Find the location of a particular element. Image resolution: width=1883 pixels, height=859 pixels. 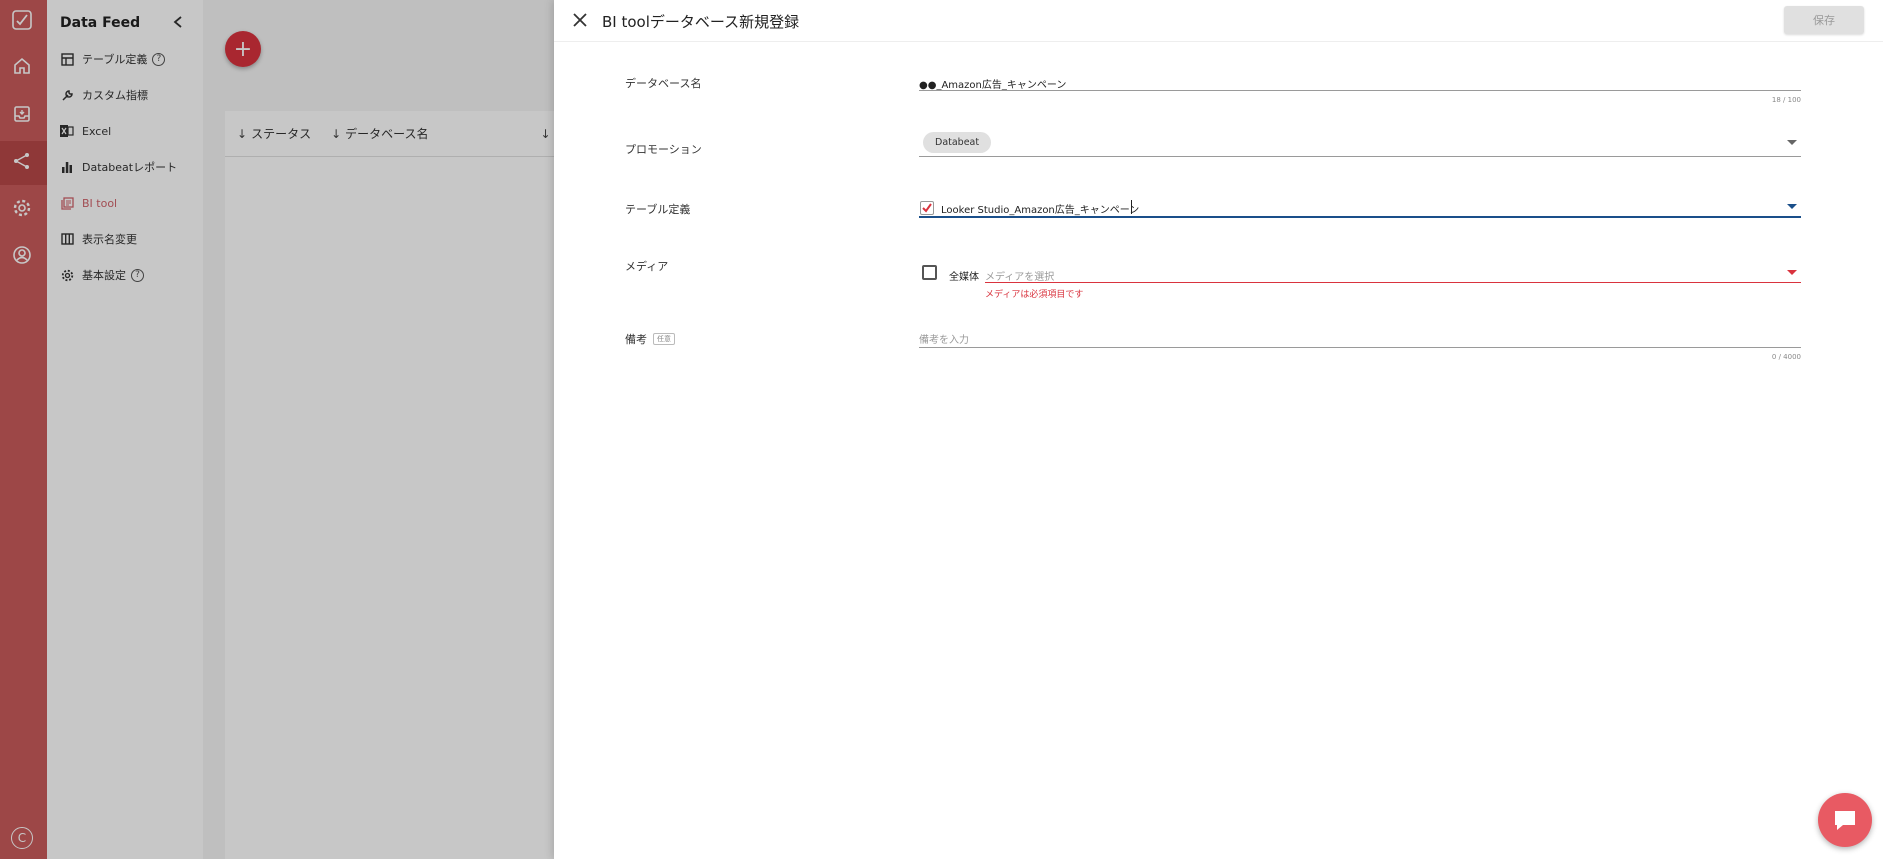

all-media-label: 全媒体 is located at coordinates (964, 277).